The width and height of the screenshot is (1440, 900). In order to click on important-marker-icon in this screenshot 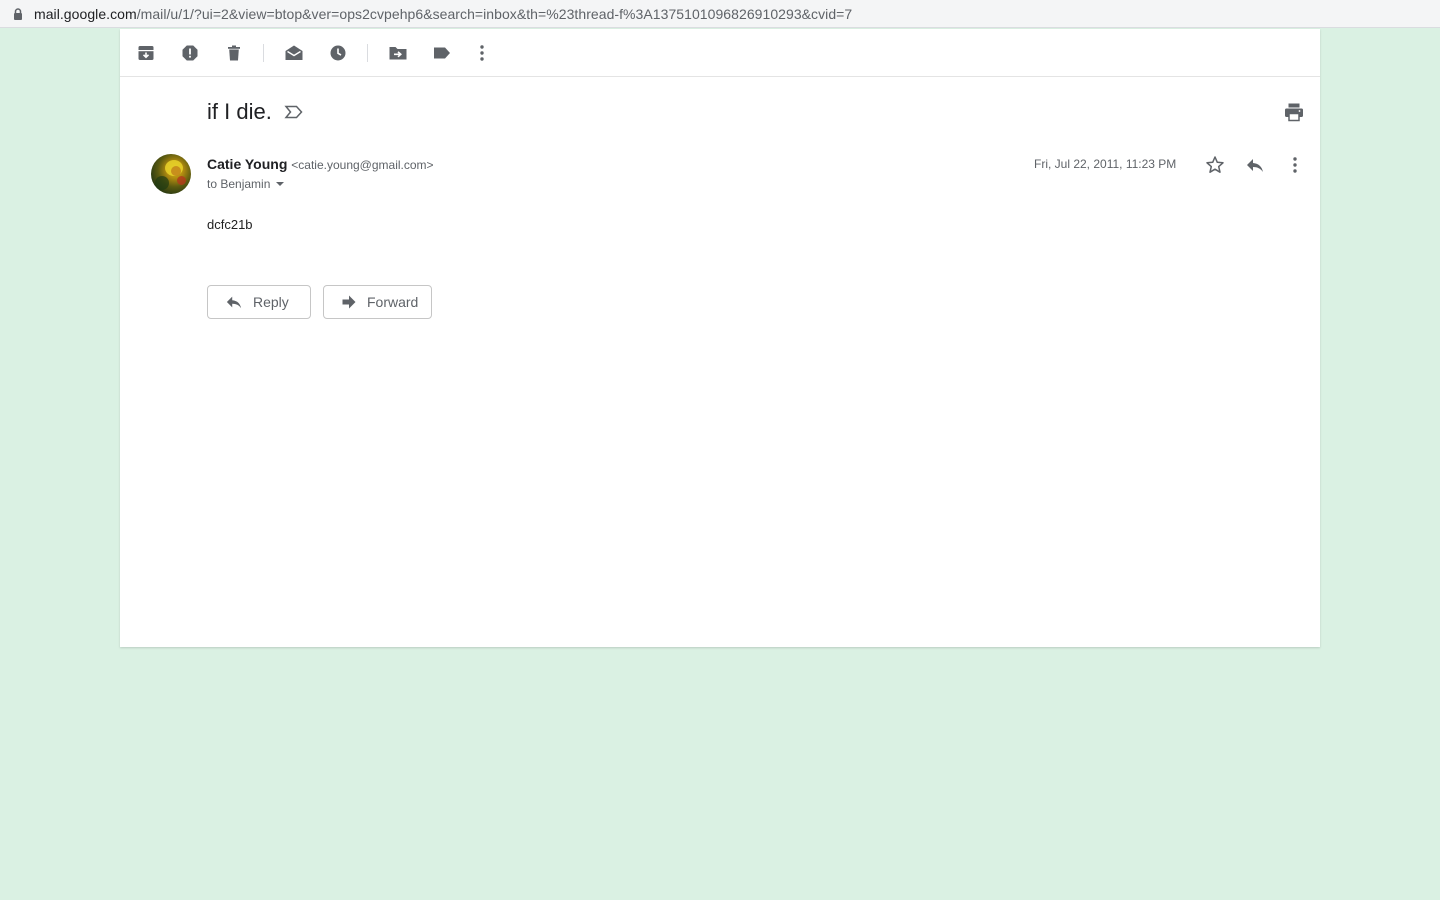, I will do `click(294, 112)`.